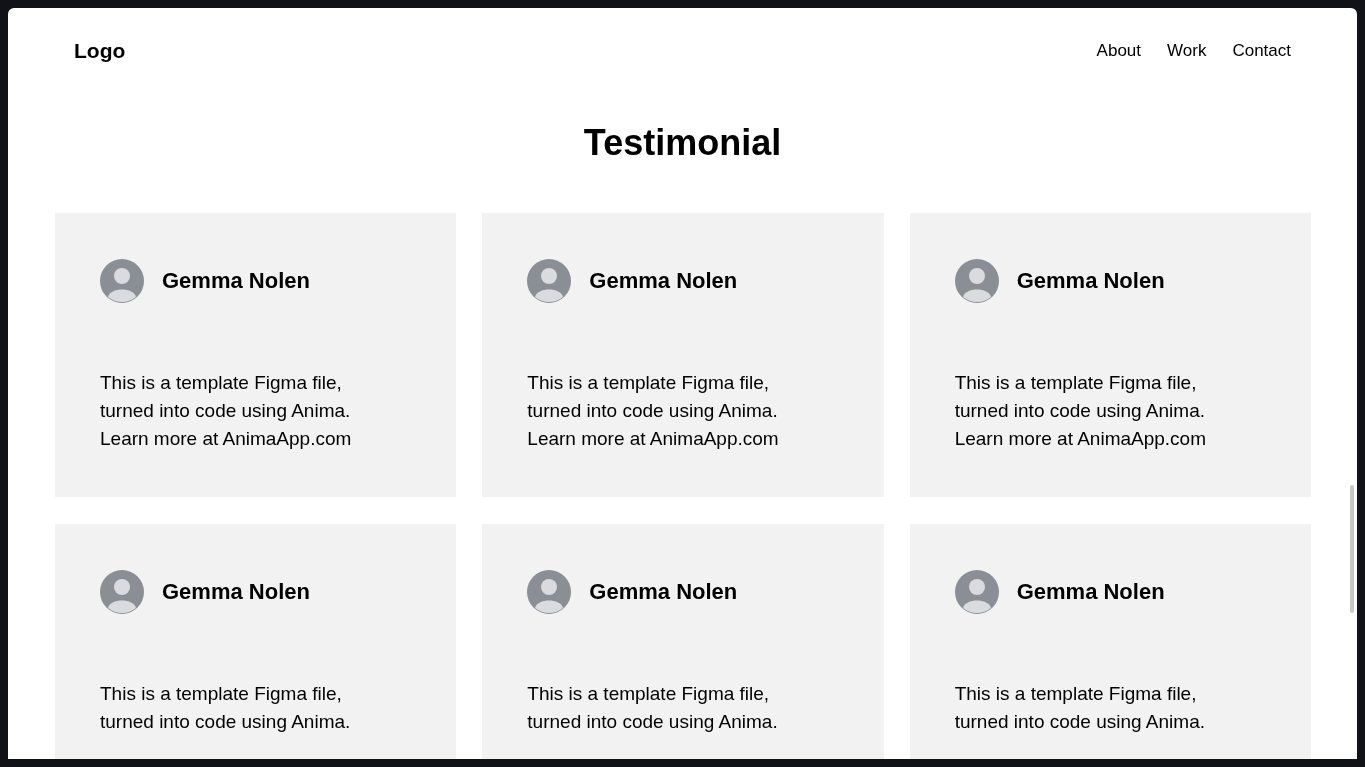 The image size is (1365, 767). I want to click on scrollbar-thumb, so click(1352, 549).